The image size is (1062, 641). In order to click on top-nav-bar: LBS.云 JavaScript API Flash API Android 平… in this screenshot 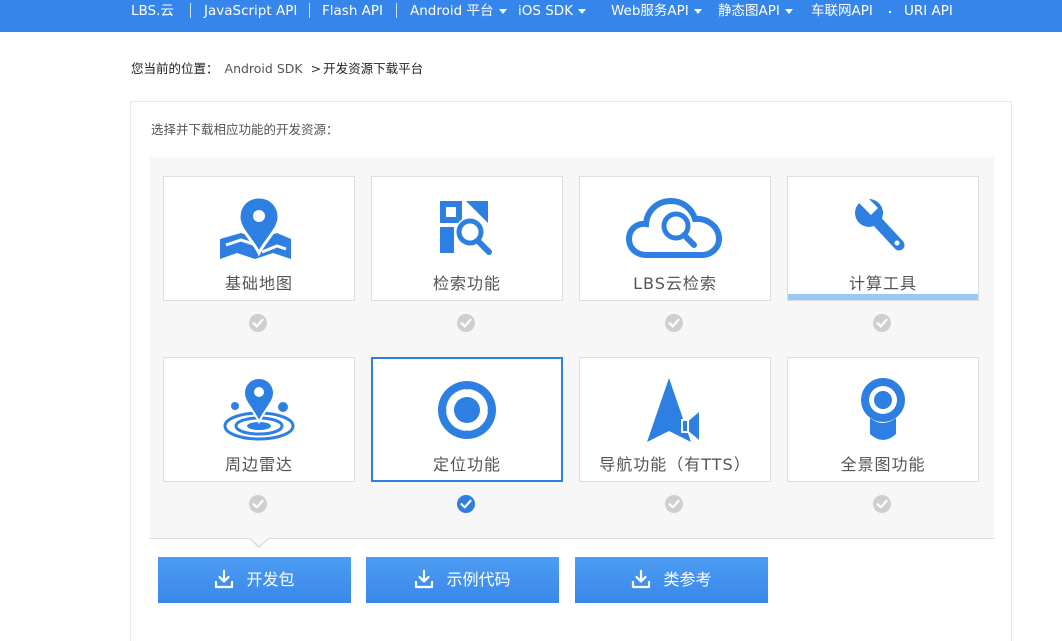, I will do `click(531, 16)`.